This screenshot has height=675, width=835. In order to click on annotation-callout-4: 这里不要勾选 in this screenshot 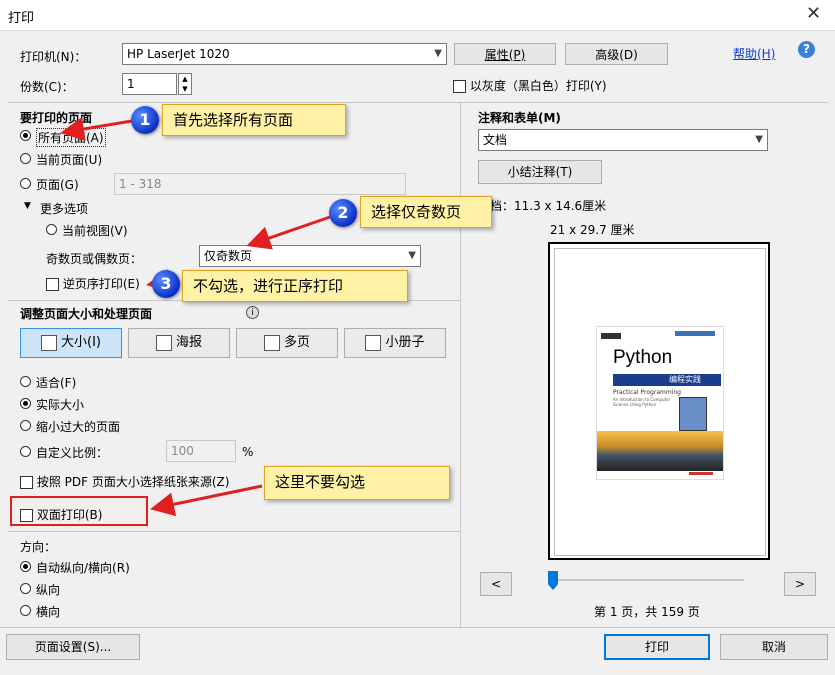, I will do `click(357, 483)`.